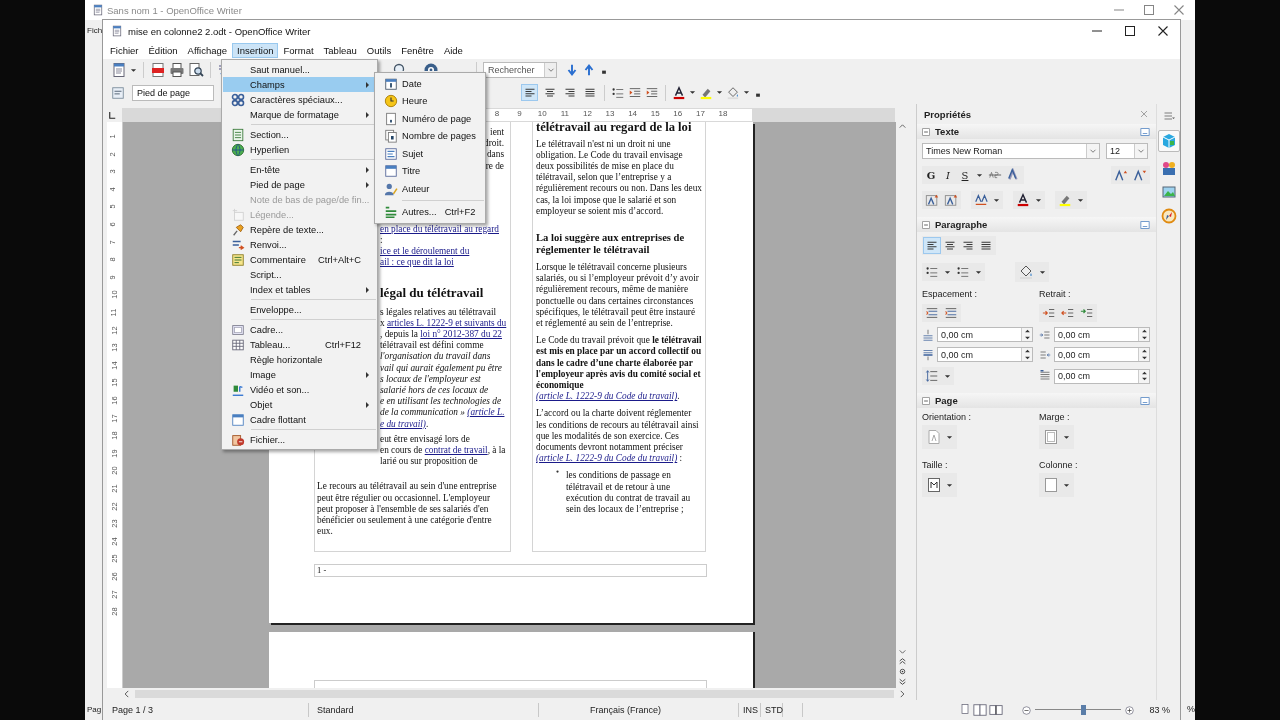 This screenshot has width=1280, height=720. What do you see at coordinates (112, 115) in the screenshot?
I see `tab-stop-icon` at bounding box center [112, 115].